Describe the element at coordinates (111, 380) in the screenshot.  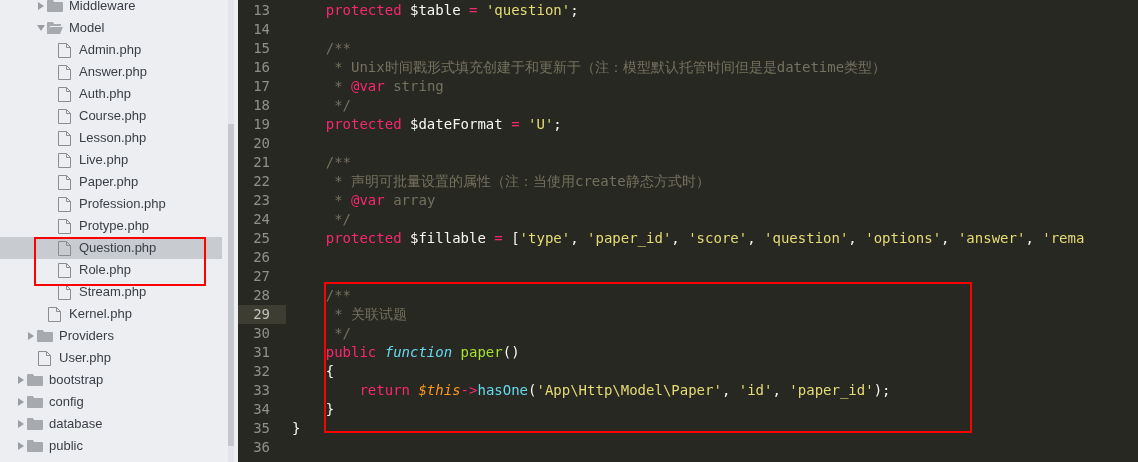
I see `tree-item: bootstrap` at that location.